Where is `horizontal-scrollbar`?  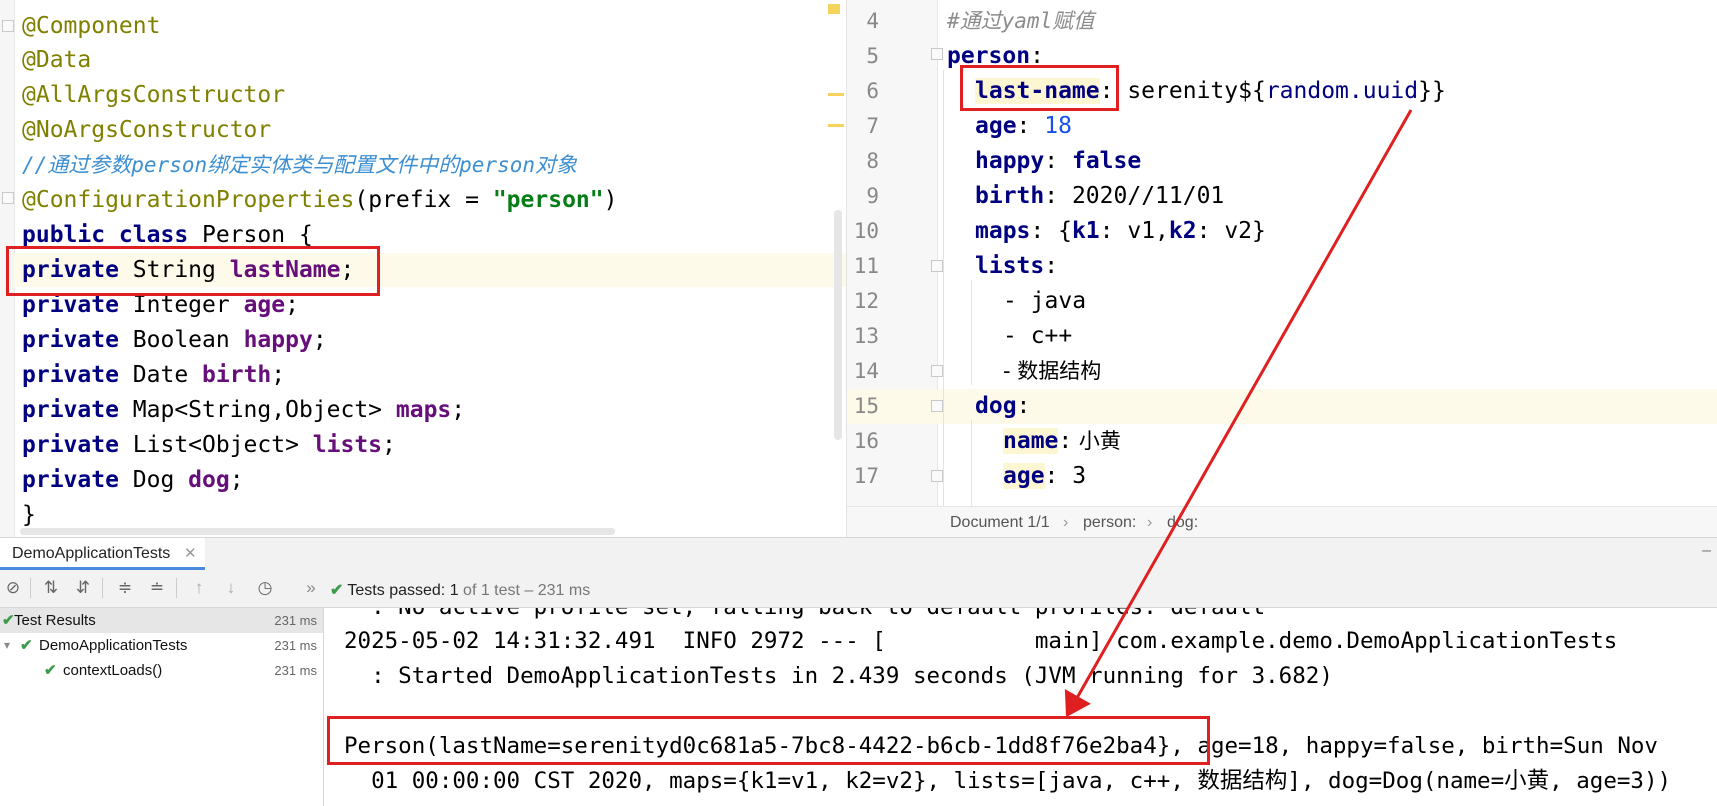 horizontal-scrollbar is located at coordinates (317, 531).